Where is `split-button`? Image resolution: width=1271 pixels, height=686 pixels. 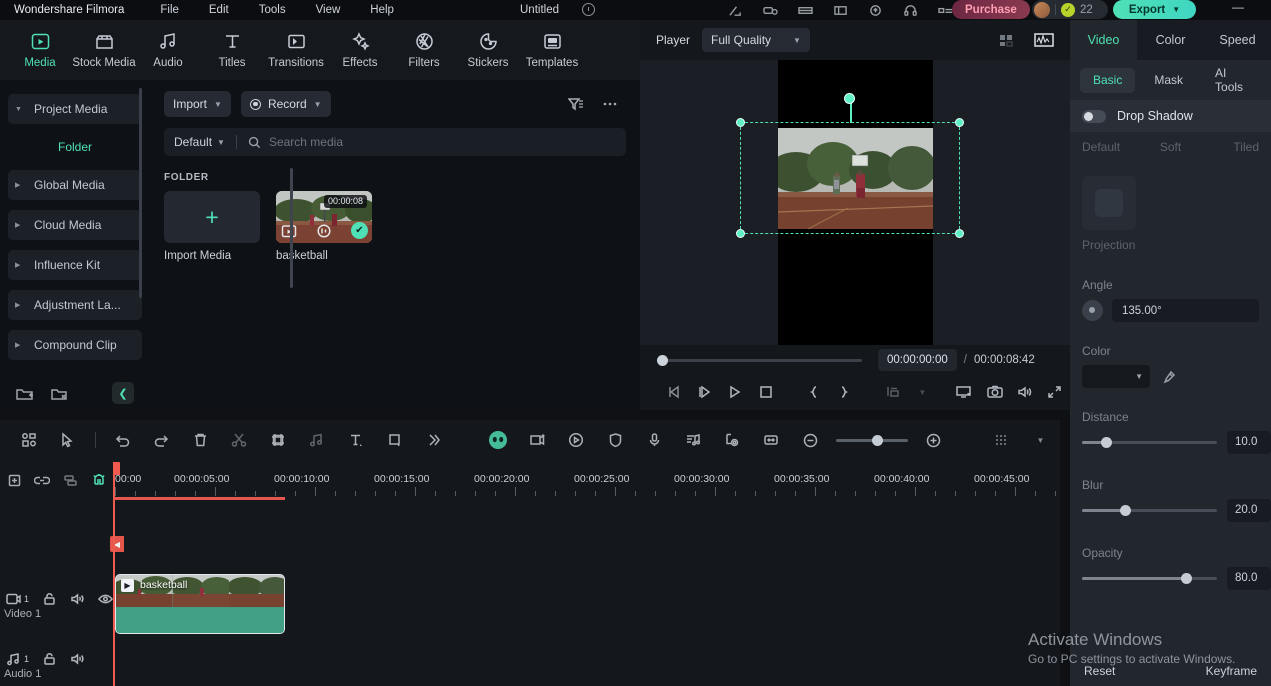
split-button is located at coordinates (239, 440).